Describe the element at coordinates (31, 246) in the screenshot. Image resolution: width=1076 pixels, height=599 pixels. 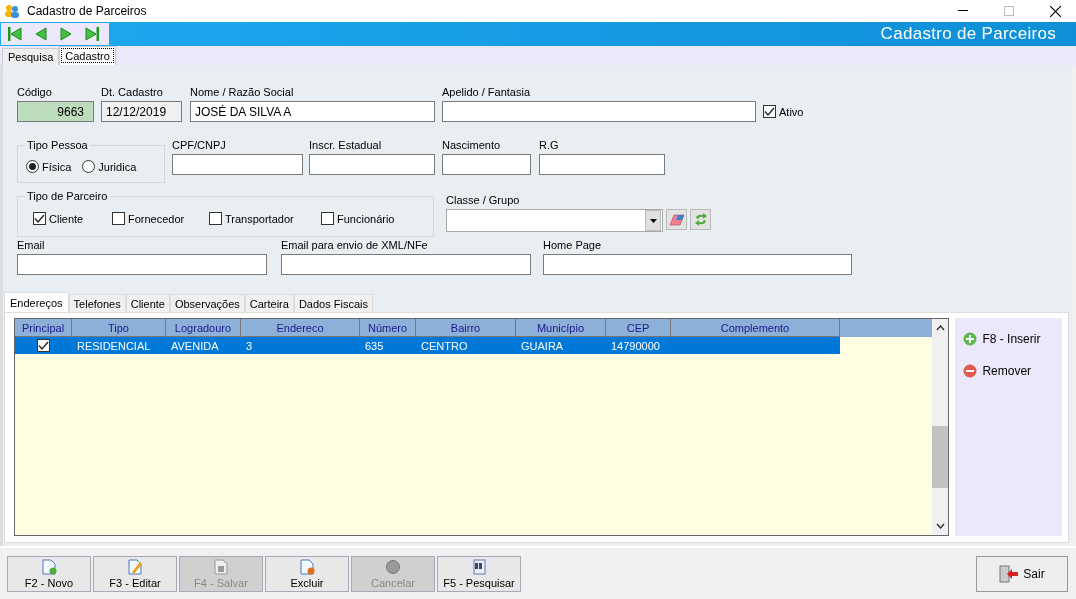
I see `field-label: Email` at that location.